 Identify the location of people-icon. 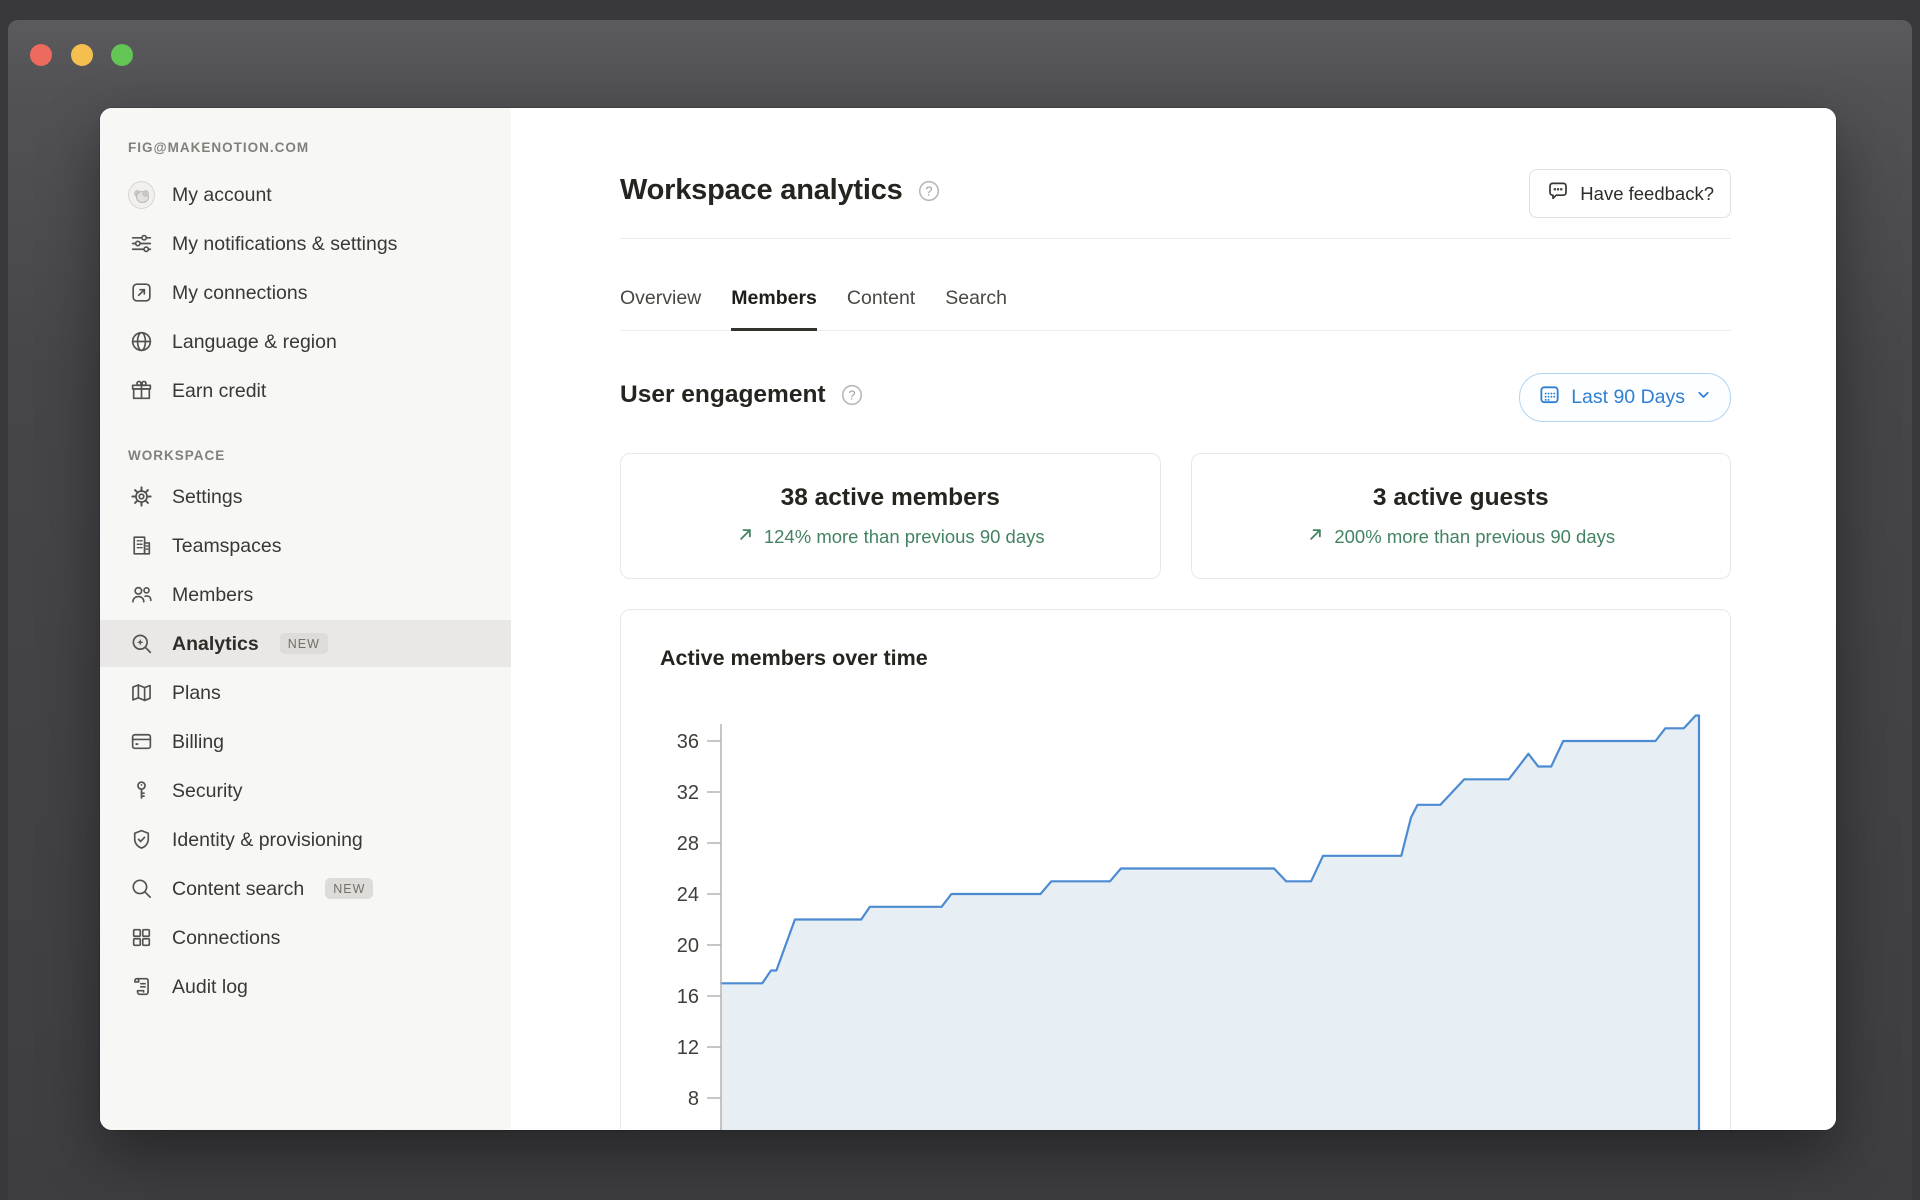
(141, 594).